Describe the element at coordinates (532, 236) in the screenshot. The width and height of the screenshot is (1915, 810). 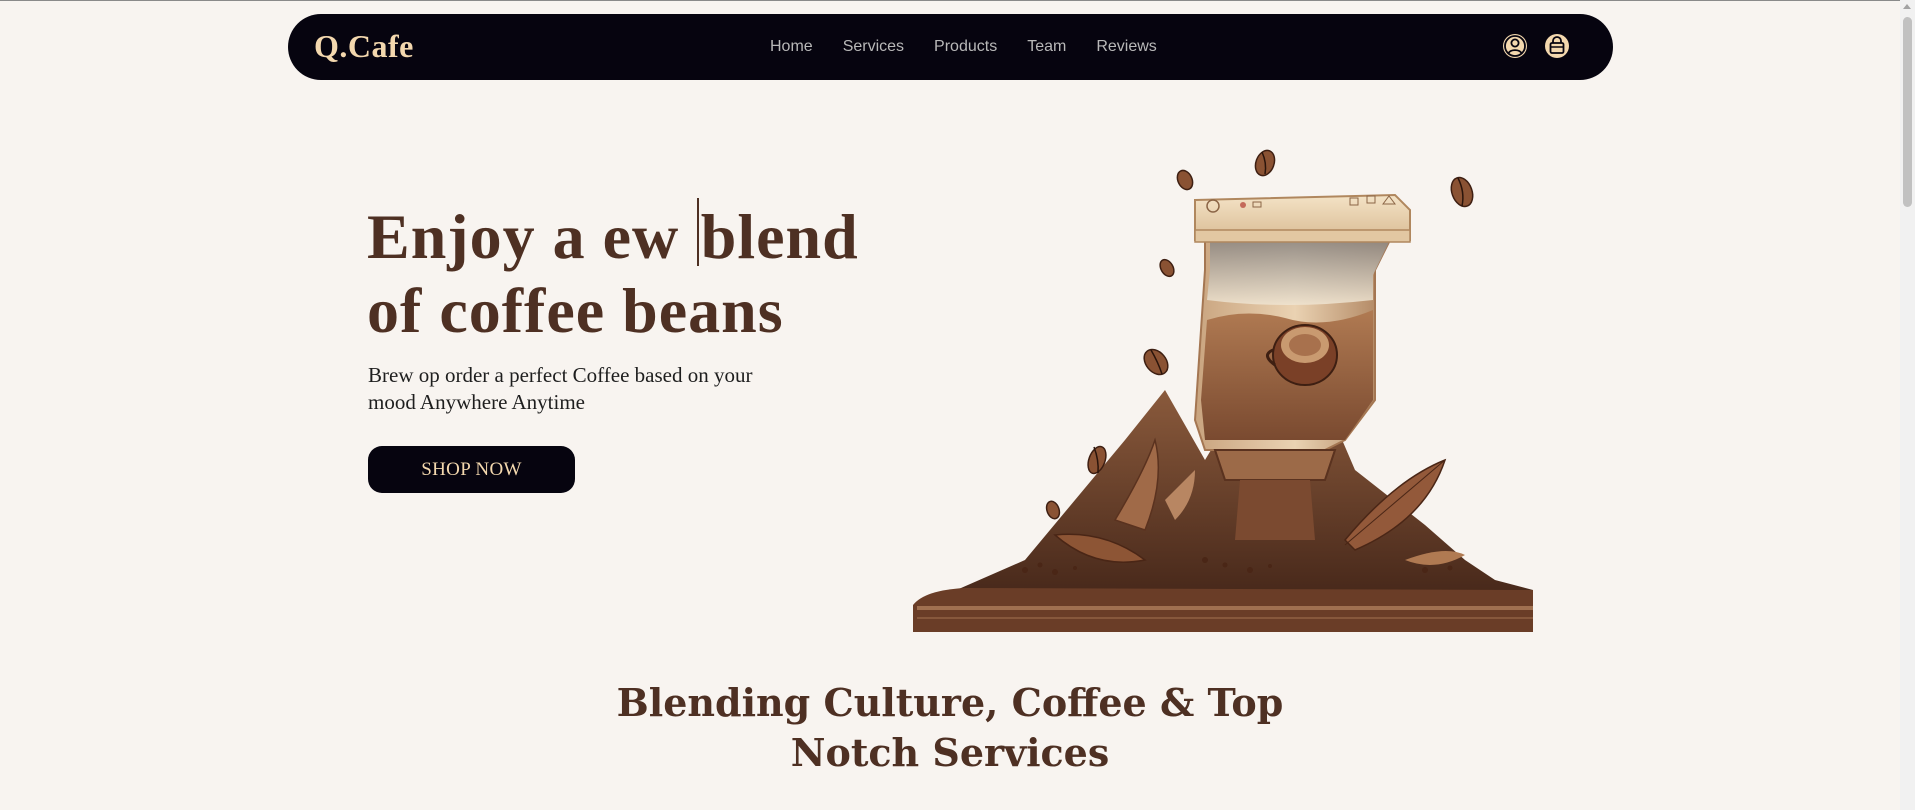
I see `hero-title-typed-text: Enjoy a ew` at that location.